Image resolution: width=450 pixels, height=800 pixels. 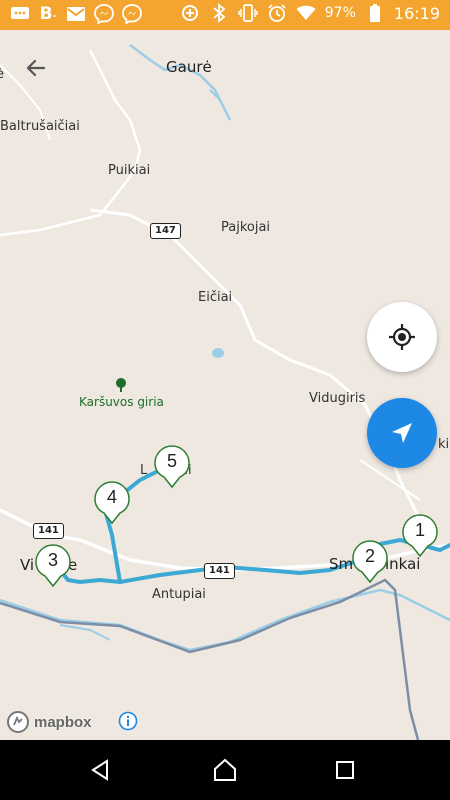 I want to click on mapbox-logo: mapbox, so click(x=49, y=722).